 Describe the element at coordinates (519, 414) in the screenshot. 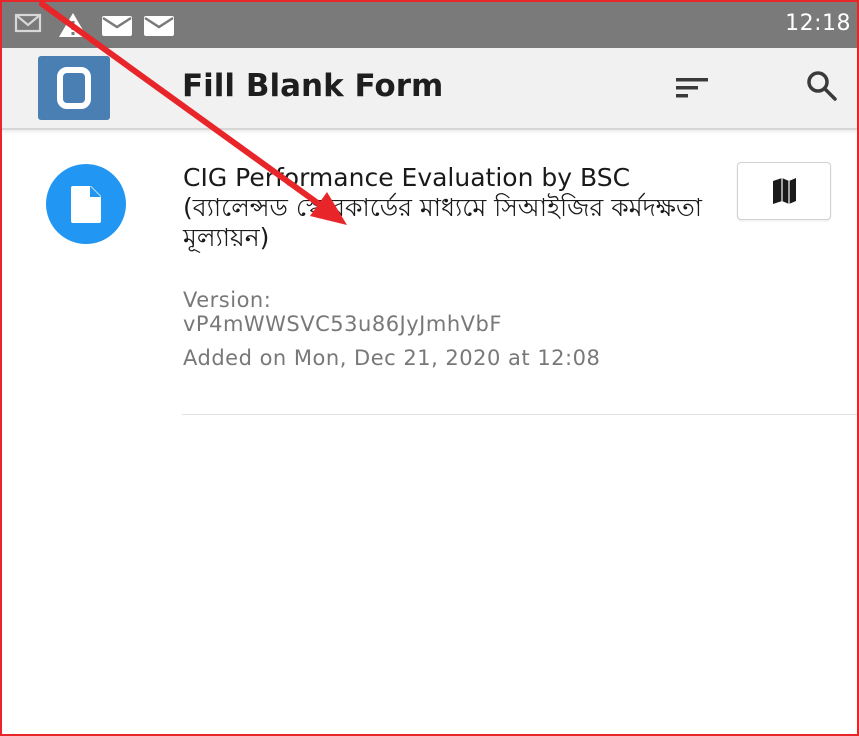

I see `list-divider` at that location.